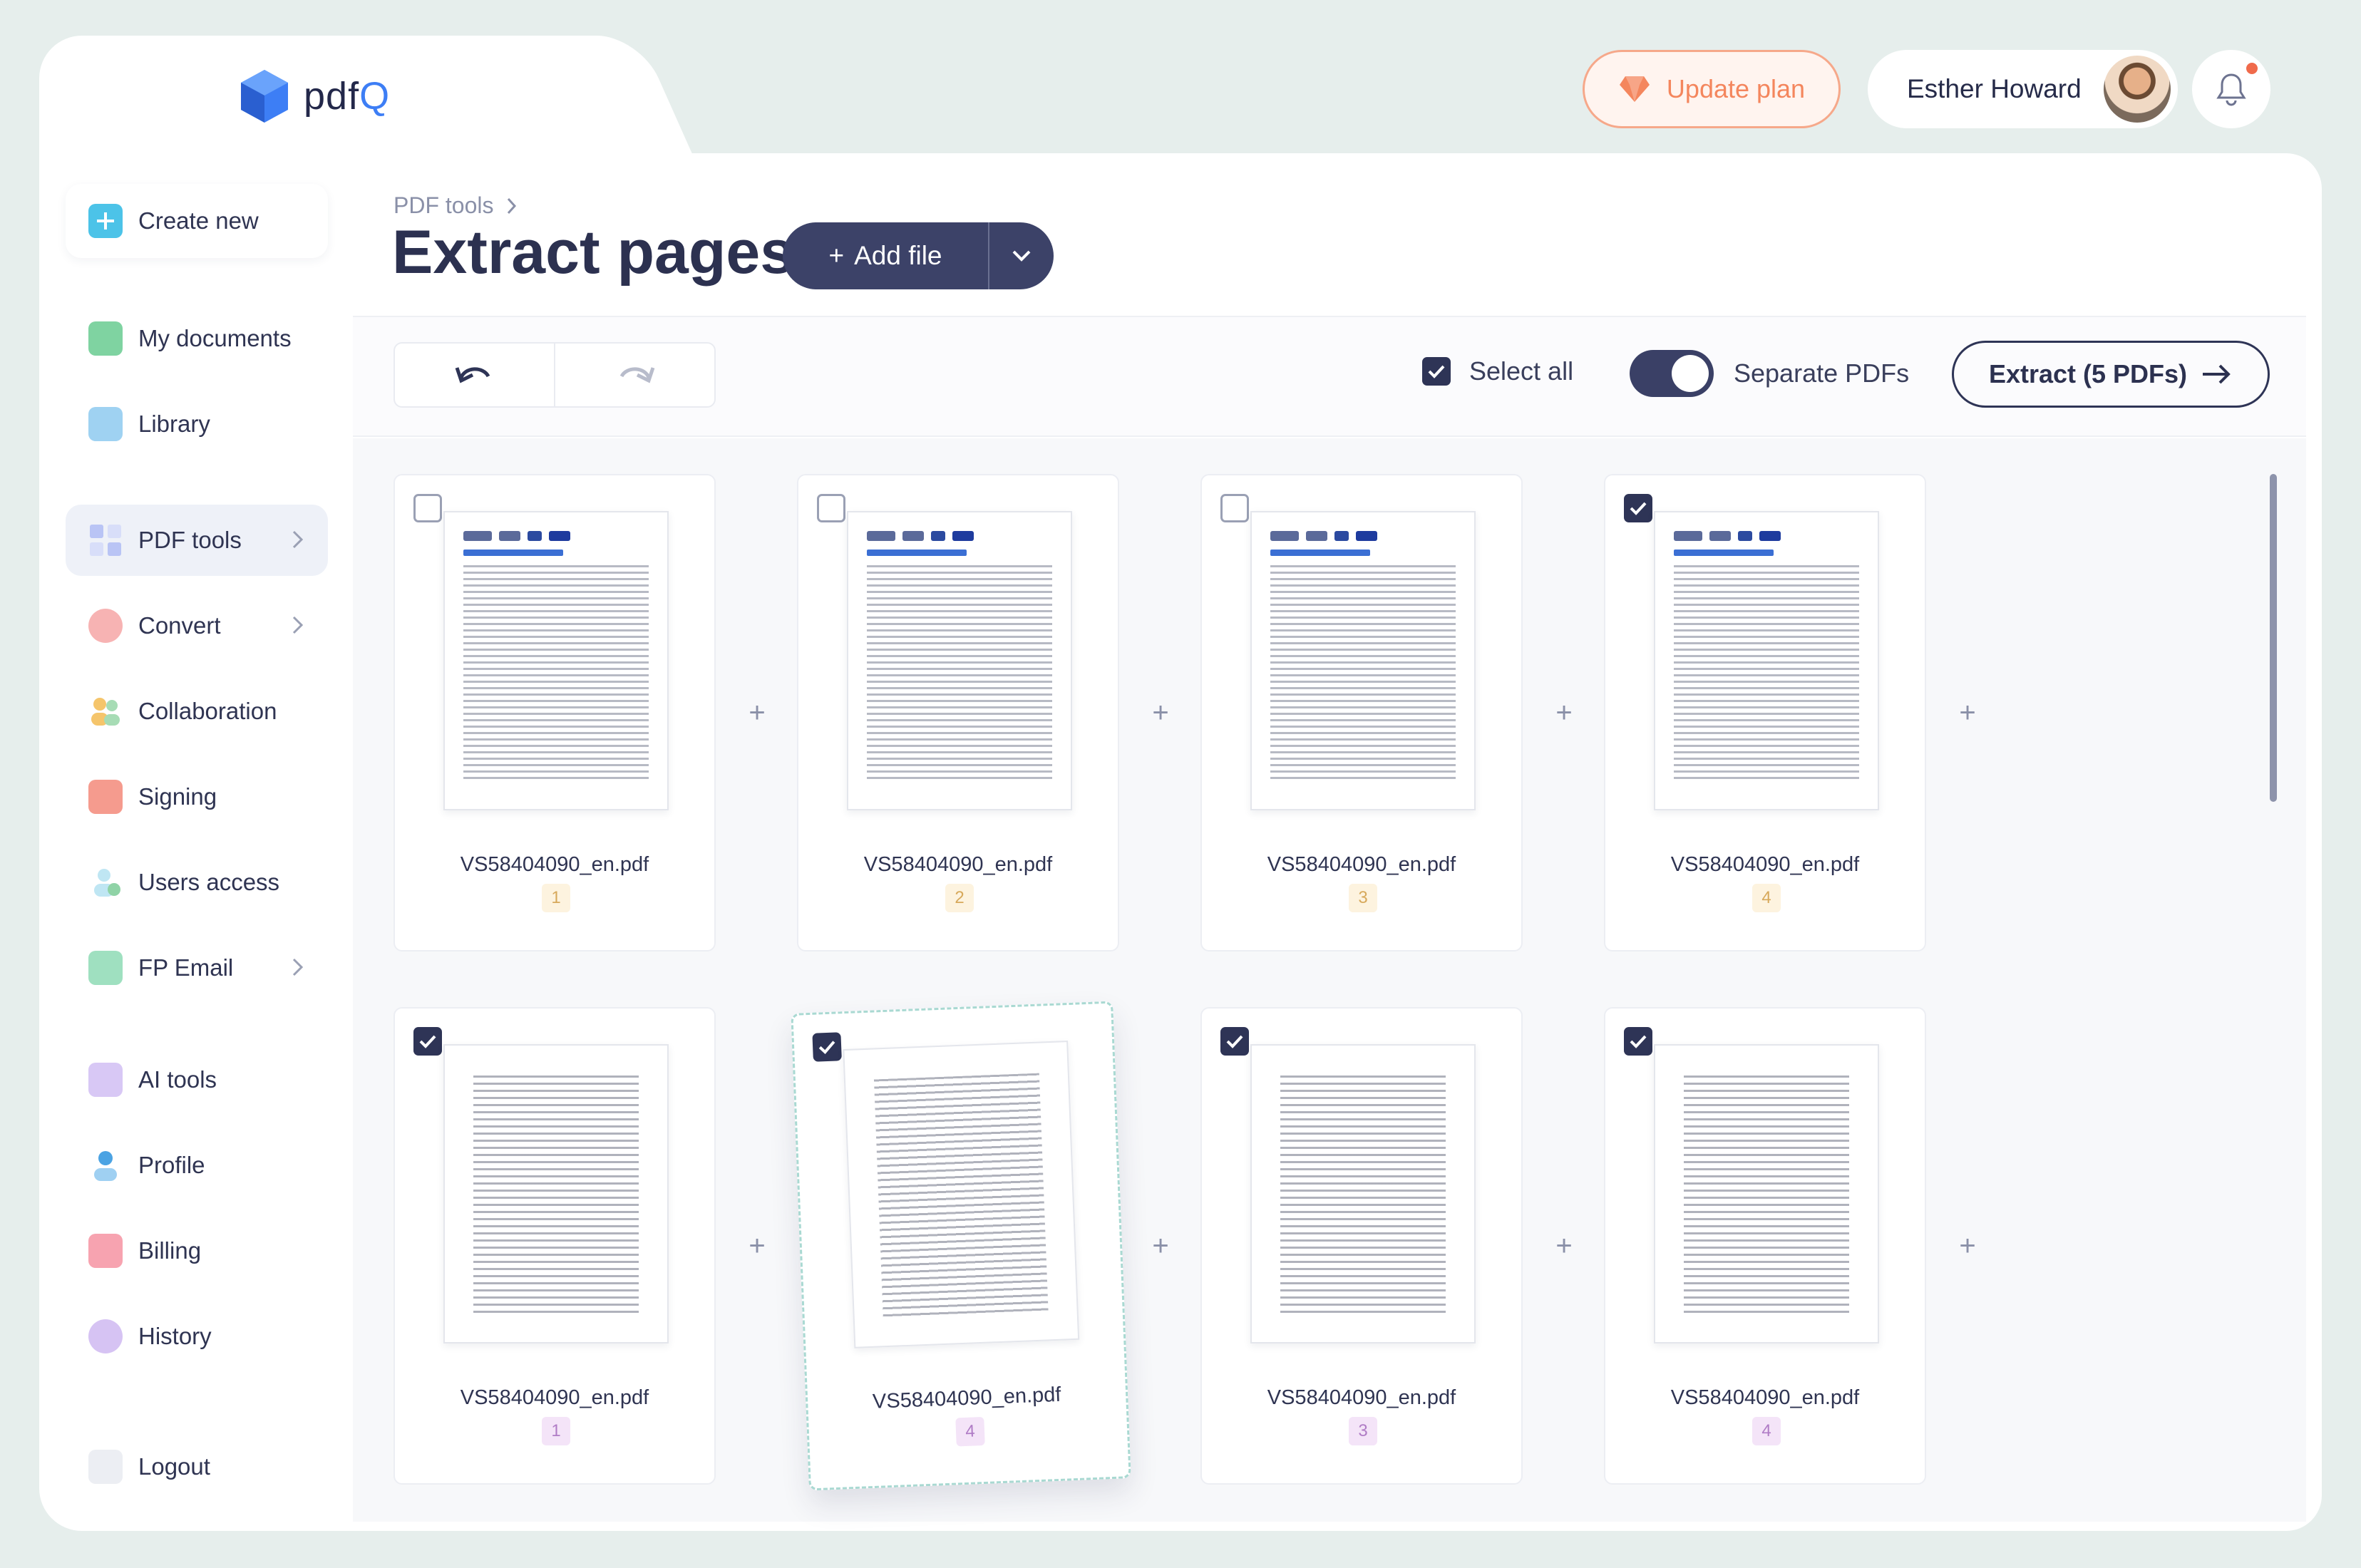  Describe the element at coordinates (197, 221) in the screenshot. I see `sidebar-item-create-new: Create new` at that location.